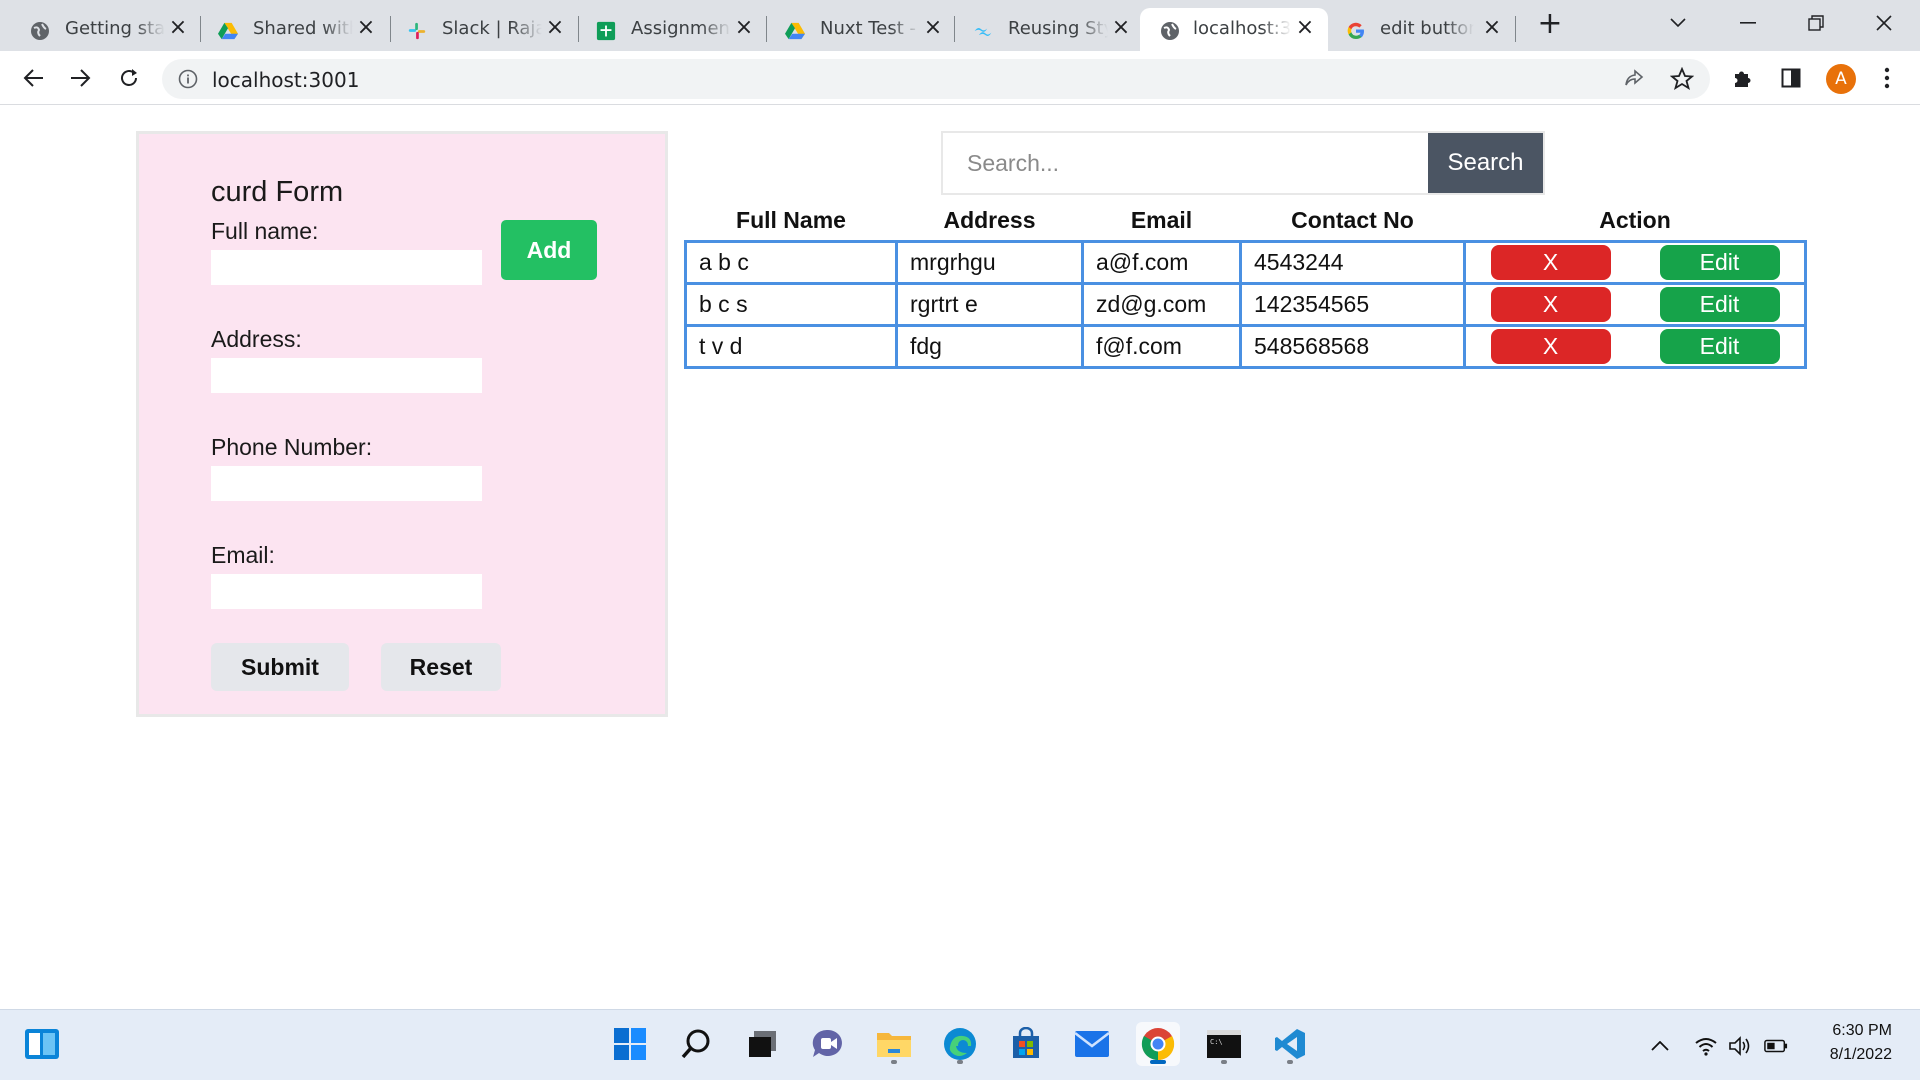 This screenshot has width=1920, height=1080. Describe the element at coordinates (828, 1044) in the screenshot. I see `teams-chat-icon` at that location.